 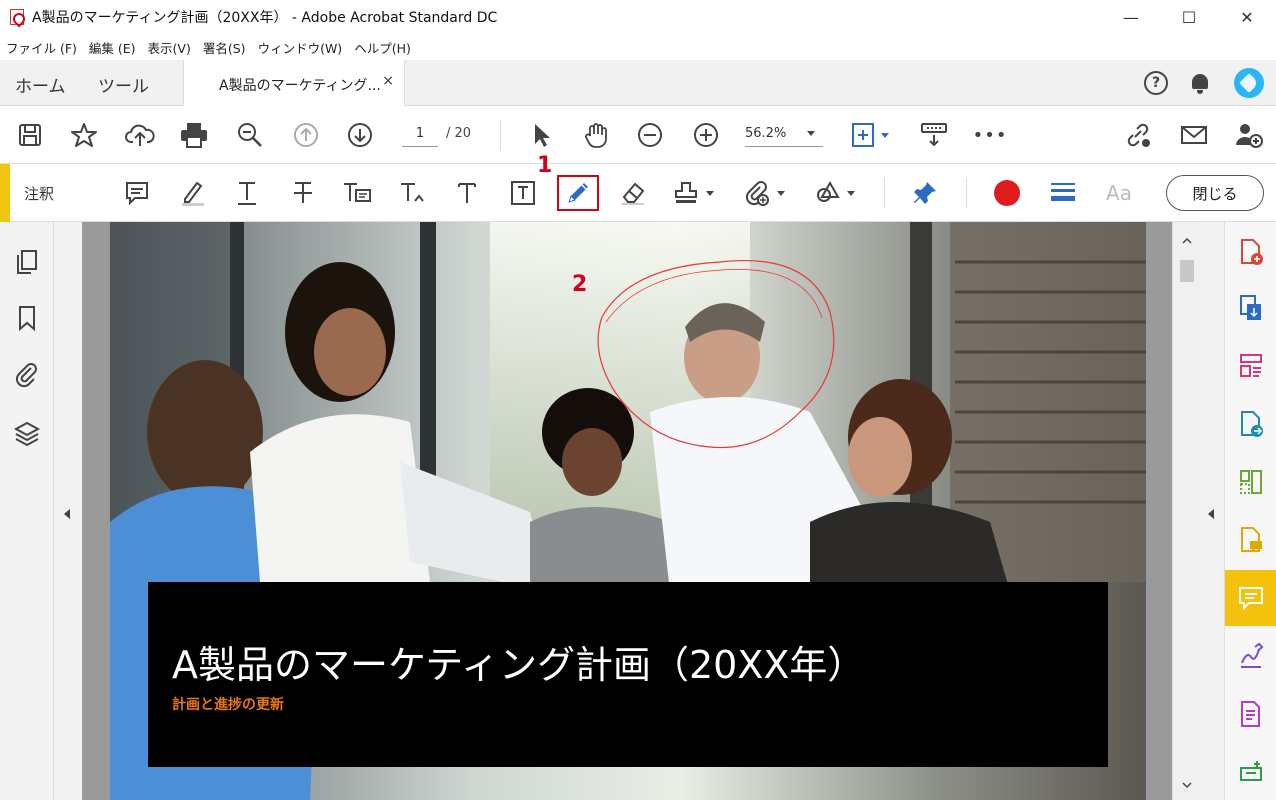 What do you see at coordinates (140, 135) in the screenshot?
I see `upload-cloud-icon` at bounding box center [140, 135].